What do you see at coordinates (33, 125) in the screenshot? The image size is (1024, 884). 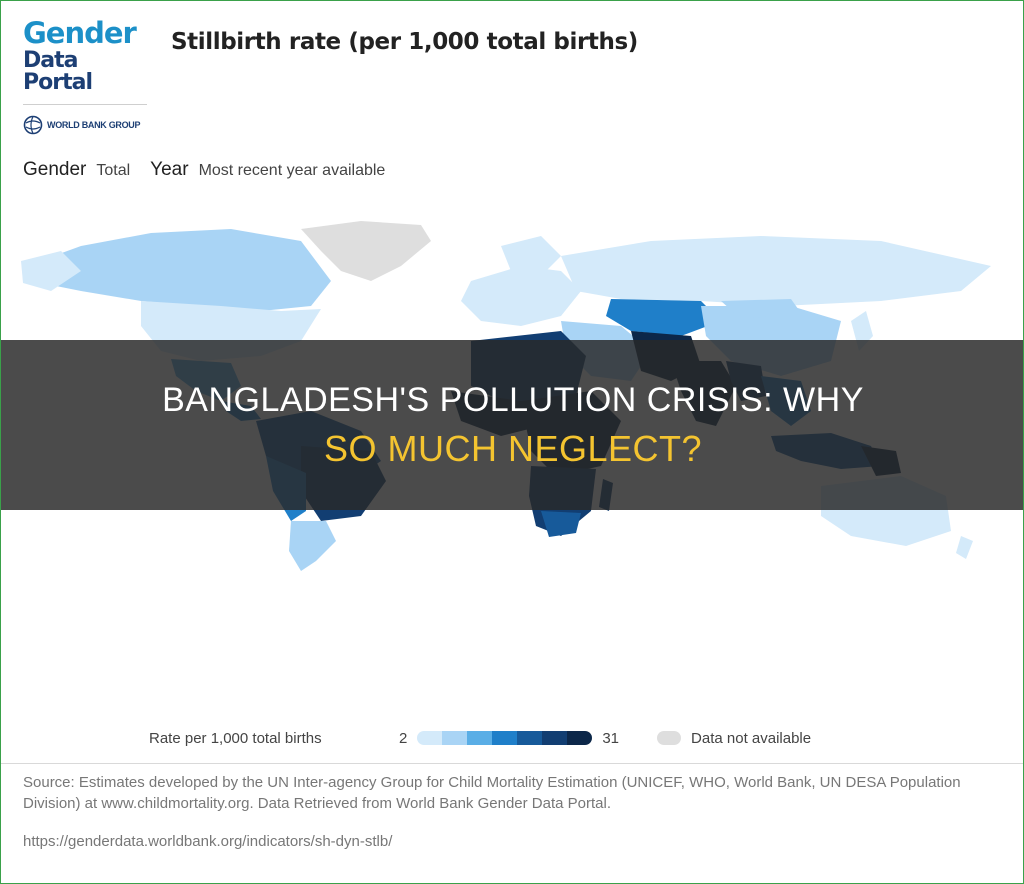 I see `globe-icon` at bounding box center [33, 125].